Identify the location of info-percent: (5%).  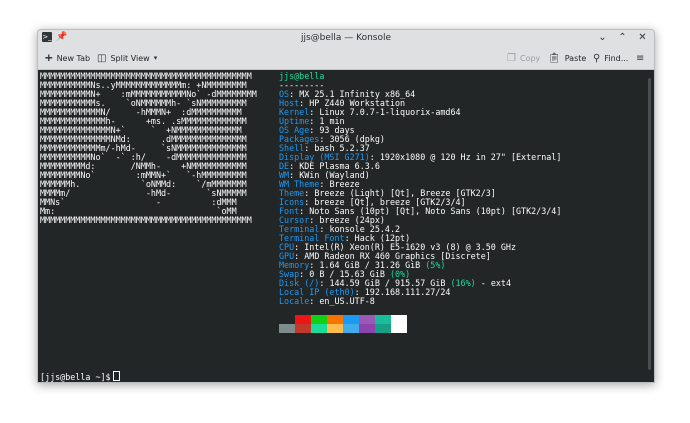
(435, 265).